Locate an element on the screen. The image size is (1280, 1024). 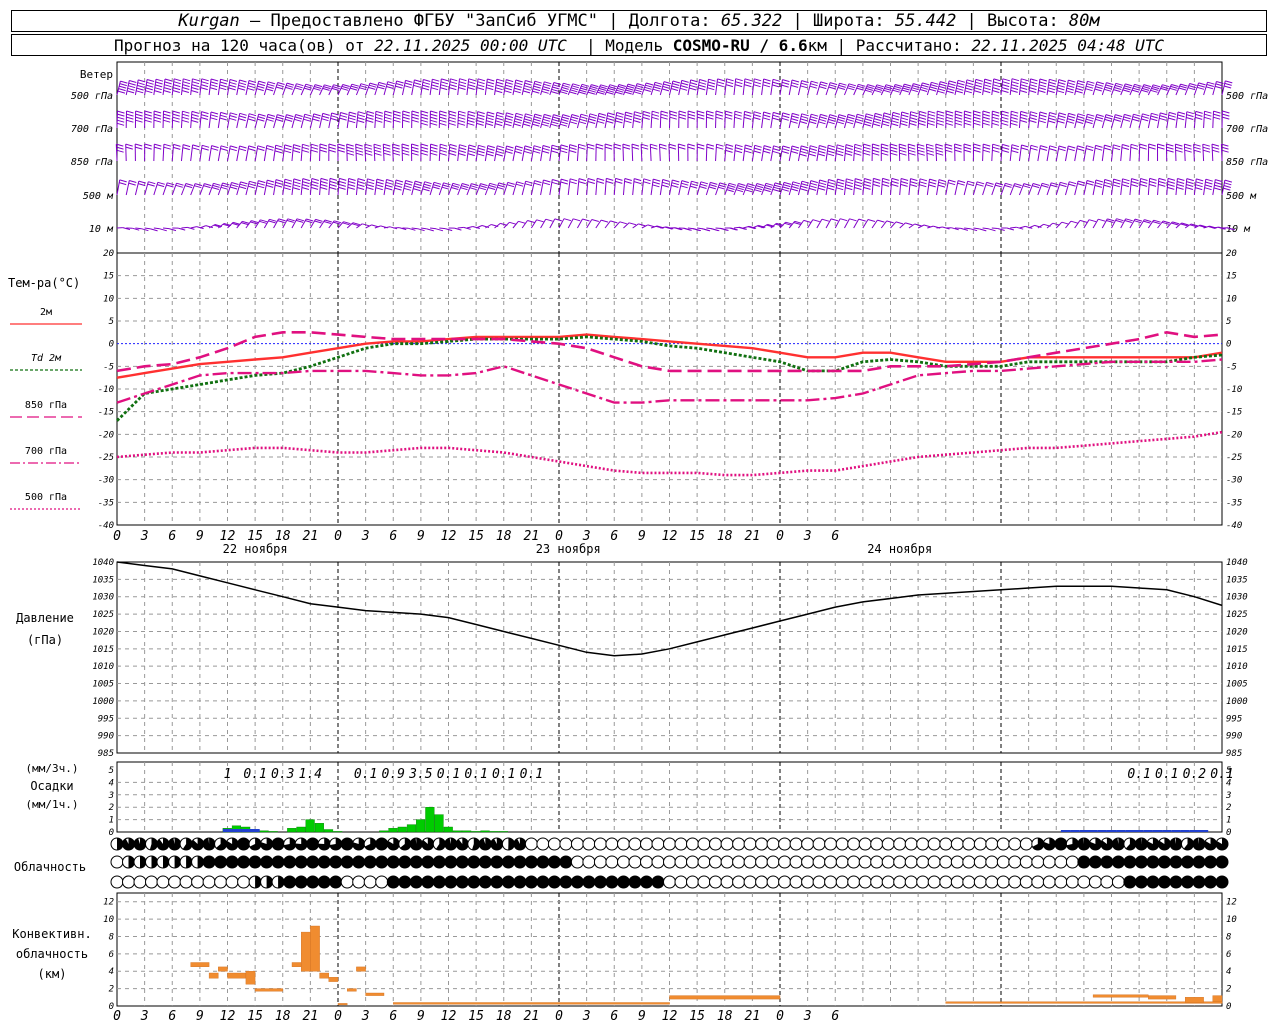
precip-hourly-bar is located at coordinates (1176, 831).